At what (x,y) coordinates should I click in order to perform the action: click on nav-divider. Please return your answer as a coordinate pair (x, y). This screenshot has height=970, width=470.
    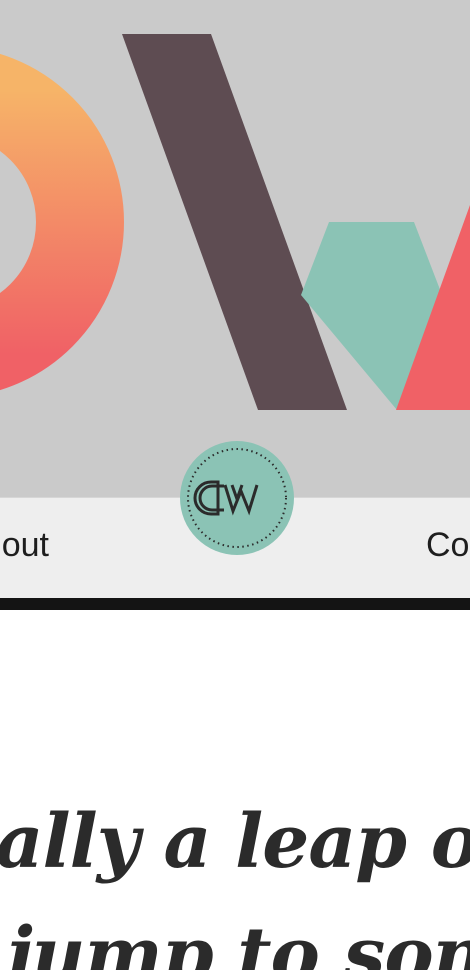
    Looking at the image, I should click on (235, 604).